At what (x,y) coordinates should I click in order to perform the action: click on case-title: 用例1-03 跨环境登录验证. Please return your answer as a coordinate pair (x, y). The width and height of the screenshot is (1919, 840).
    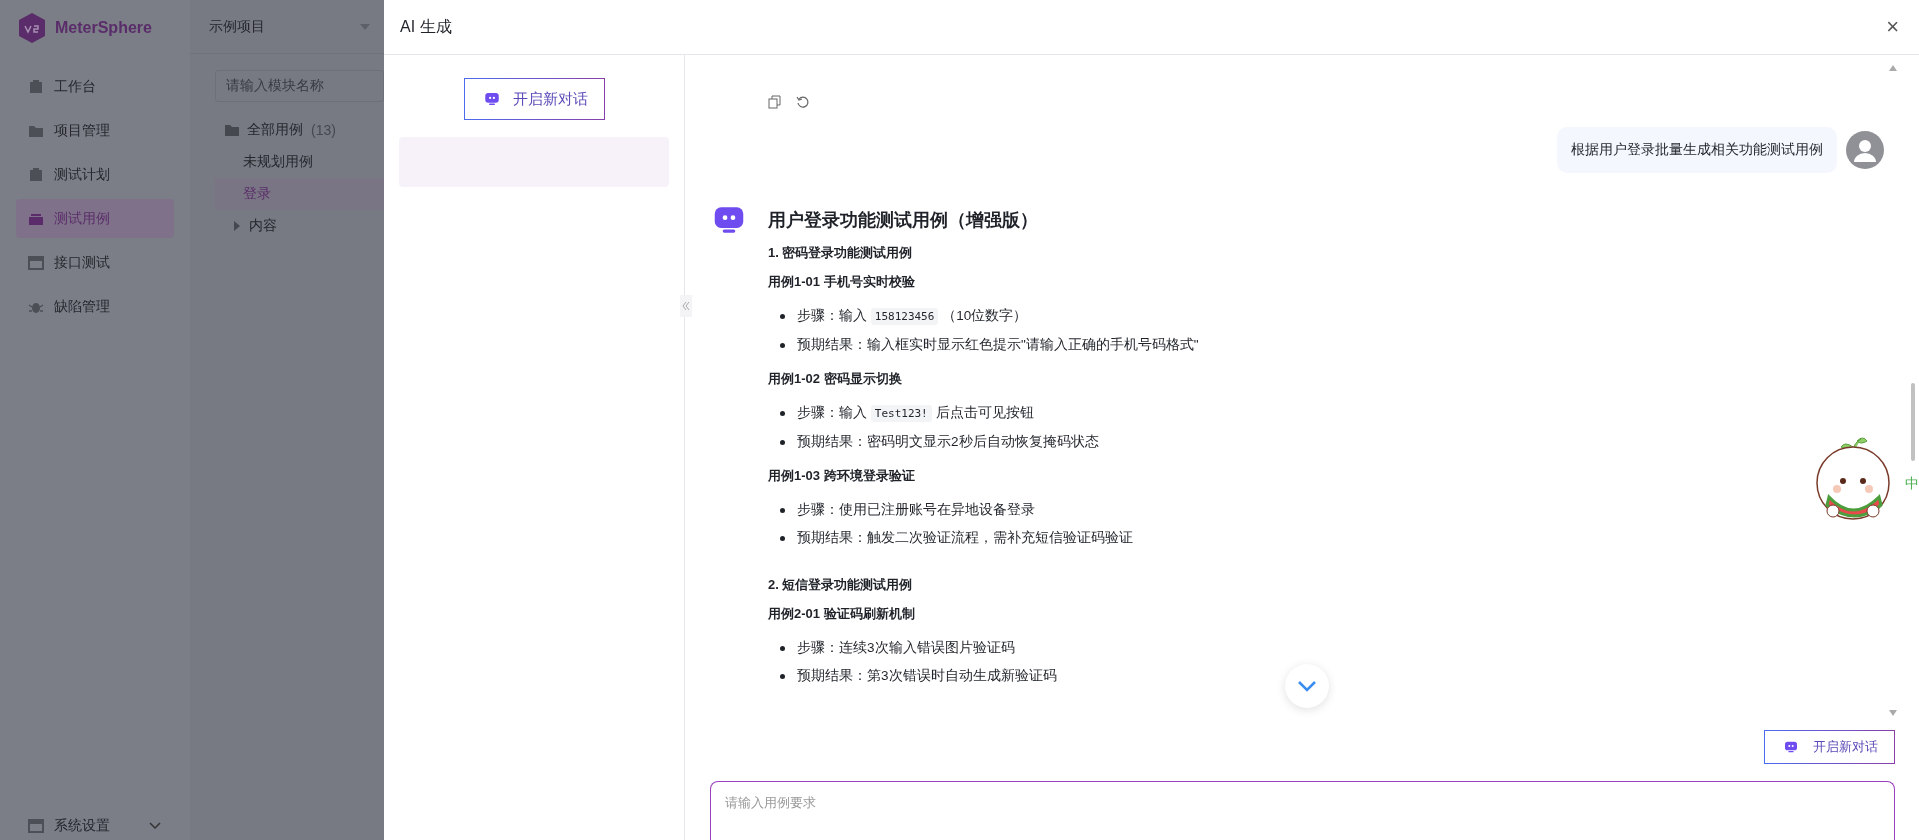
    Looking at the image, I should click on (842, 476).